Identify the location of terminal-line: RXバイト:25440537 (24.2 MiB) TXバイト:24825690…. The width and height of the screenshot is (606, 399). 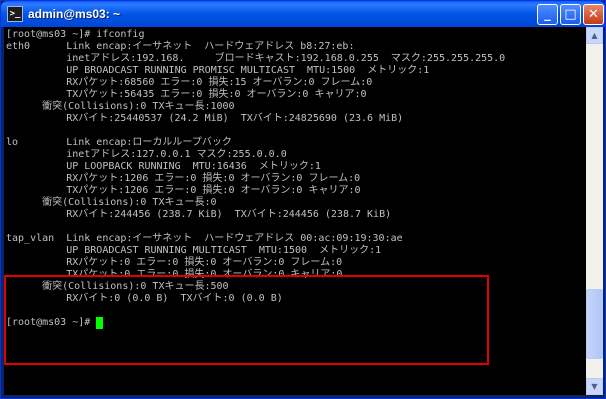
(205, 118).